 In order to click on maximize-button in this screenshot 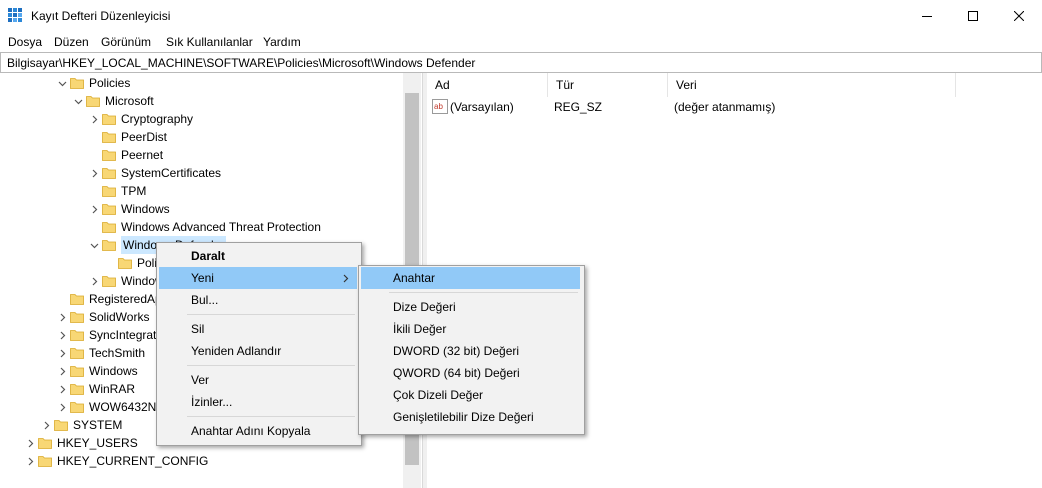, I will do `click(973, 16)`.